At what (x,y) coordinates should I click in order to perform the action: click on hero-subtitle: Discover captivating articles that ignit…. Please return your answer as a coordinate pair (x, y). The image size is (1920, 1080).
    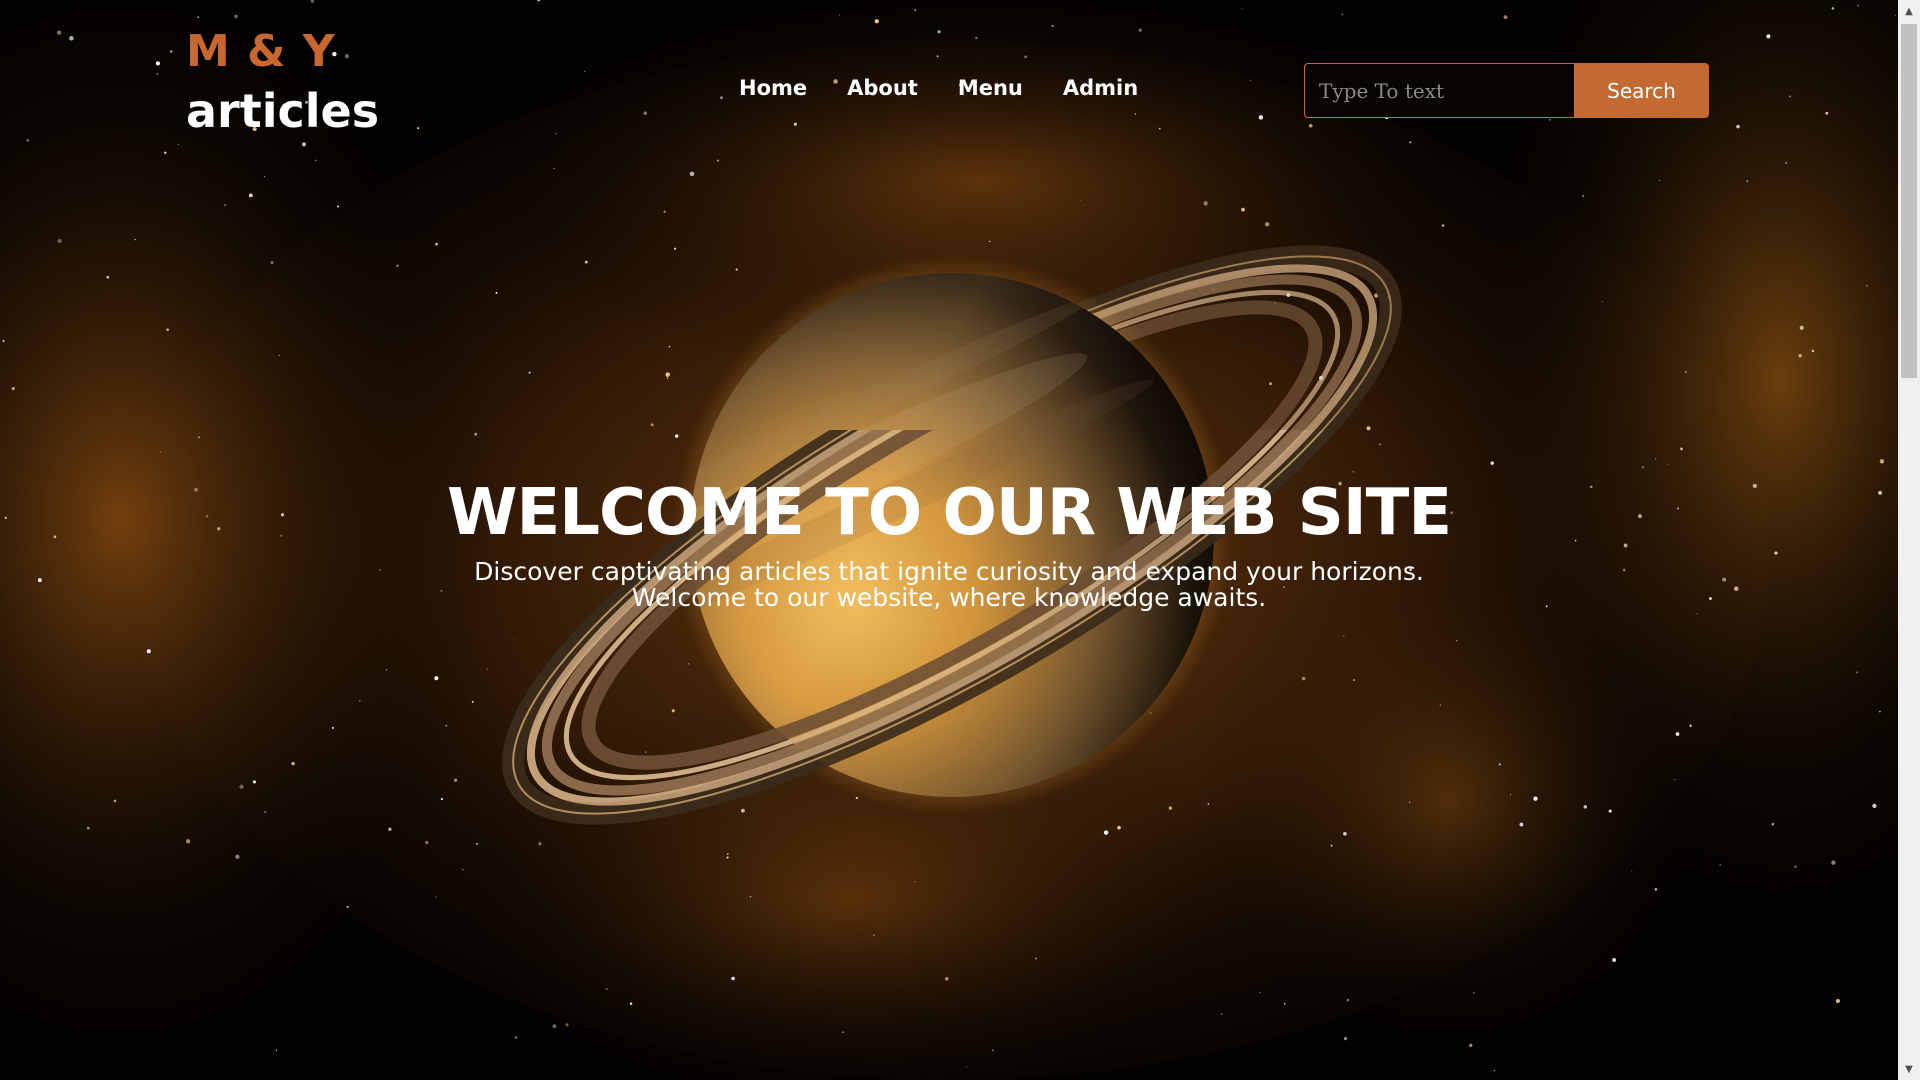
    Looking at the image, I should click on (949, 585).